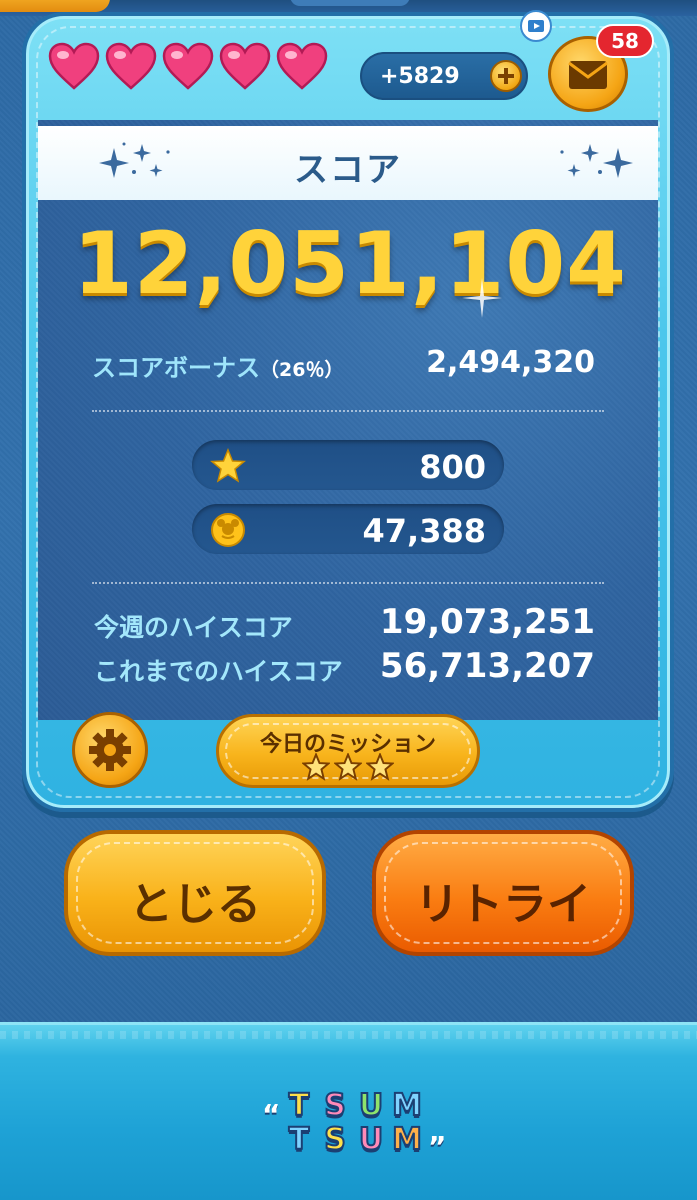 The height and width of the screenshot is (1200, 697). I want to click on coins-pill: 47,388, so click(348, 529).